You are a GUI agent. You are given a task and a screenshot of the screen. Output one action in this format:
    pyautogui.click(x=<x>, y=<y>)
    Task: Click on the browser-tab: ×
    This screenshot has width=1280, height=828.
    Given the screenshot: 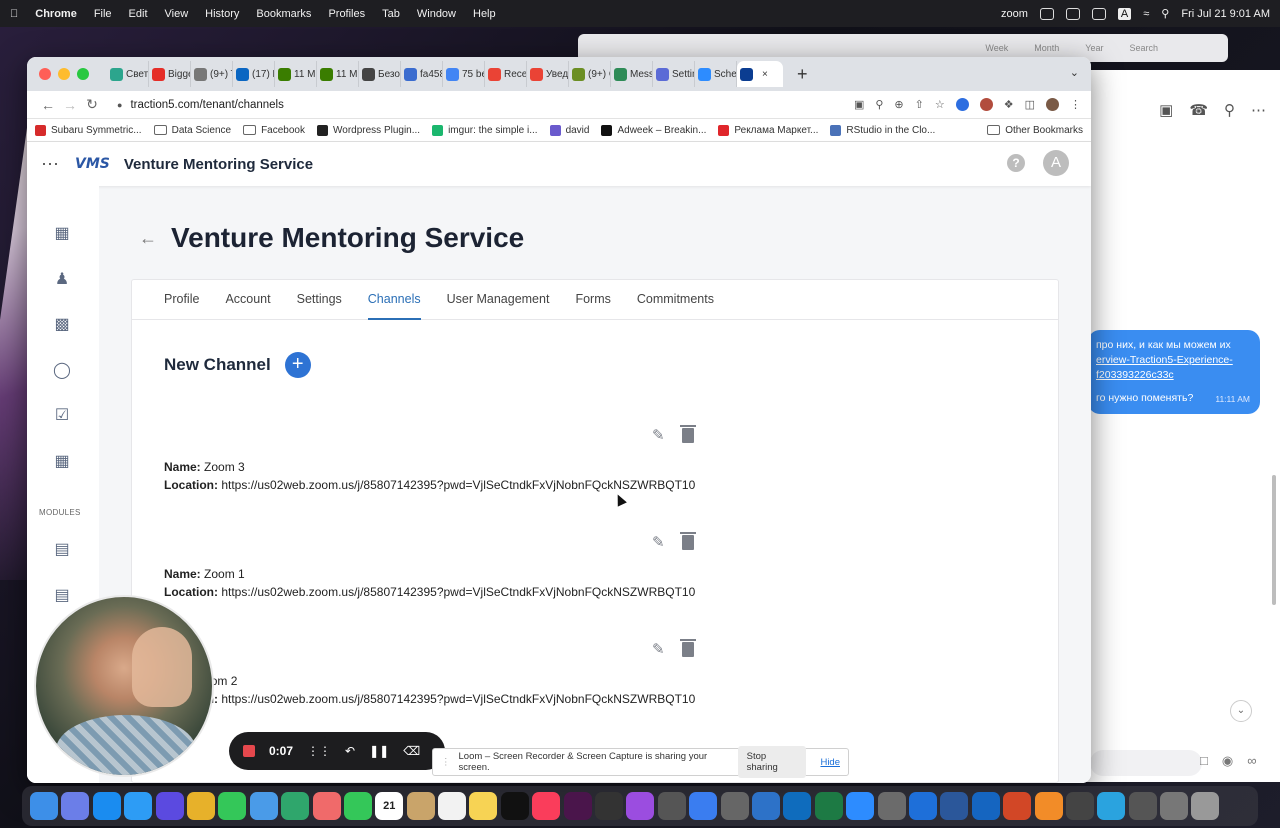 What is the action you would take?
    pyautogui.click(x=760, y=74)
    